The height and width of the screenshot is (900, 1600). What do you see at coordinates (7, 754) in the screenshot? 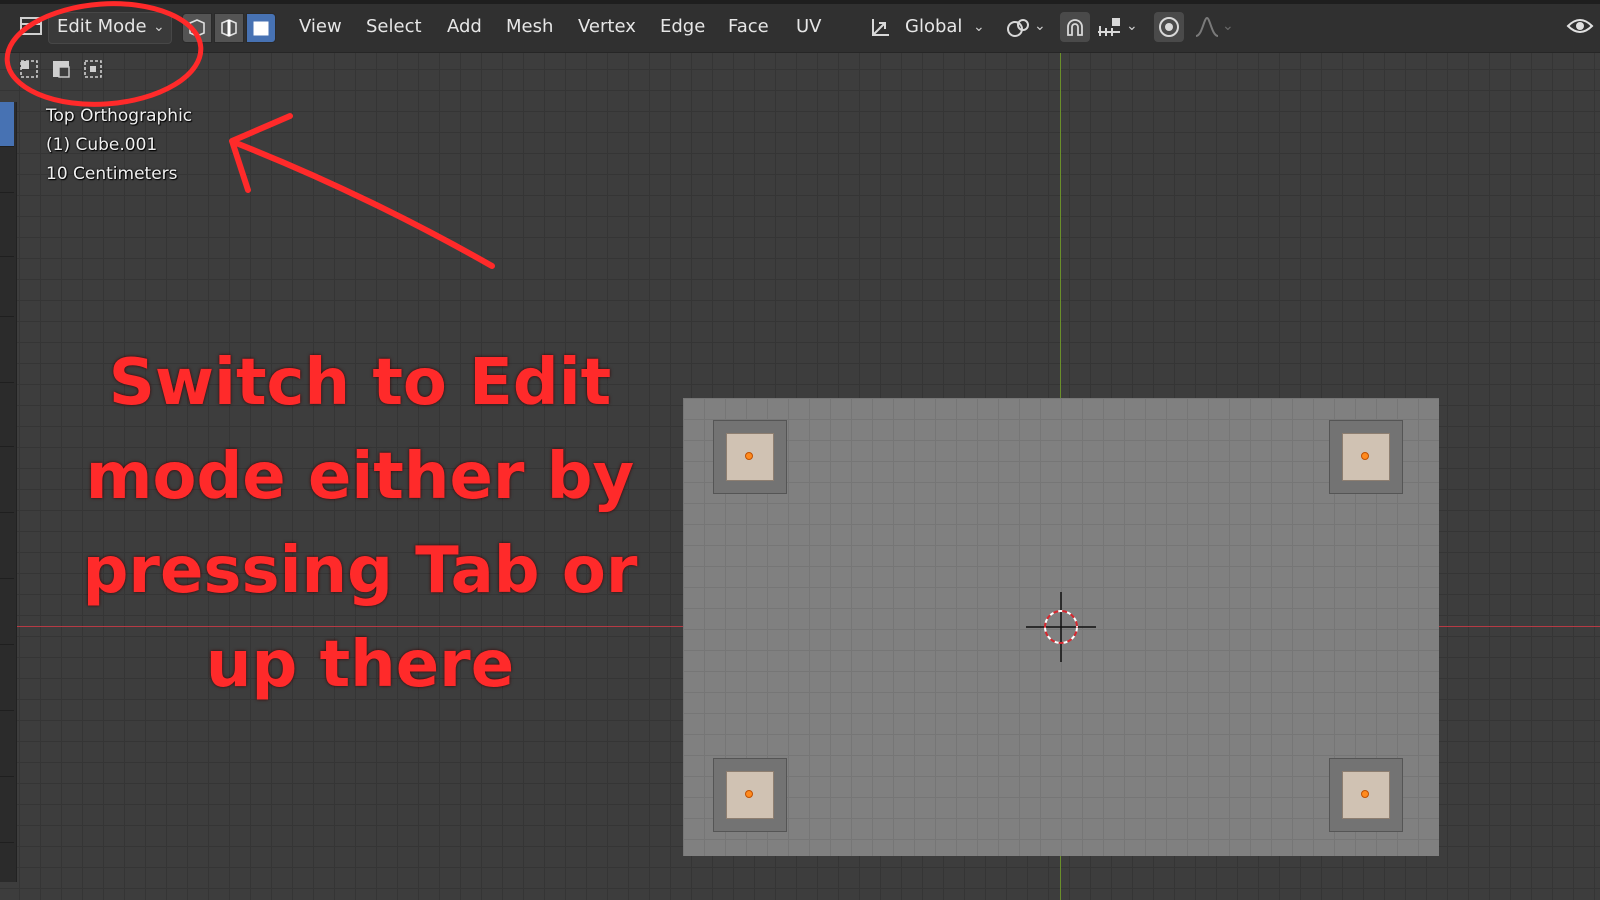
I see `bevel-tool-button` at bounding box center [7, 754].